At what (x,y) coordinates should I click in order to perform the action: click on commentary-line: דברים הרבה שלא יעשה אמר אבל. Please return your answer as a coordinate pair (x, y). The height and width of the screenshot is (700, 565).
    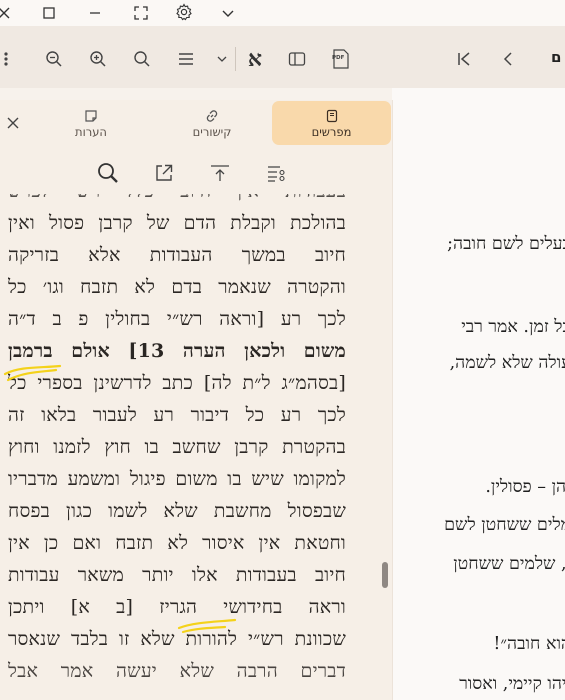
    Looking at the image, I should click on (177, 671).